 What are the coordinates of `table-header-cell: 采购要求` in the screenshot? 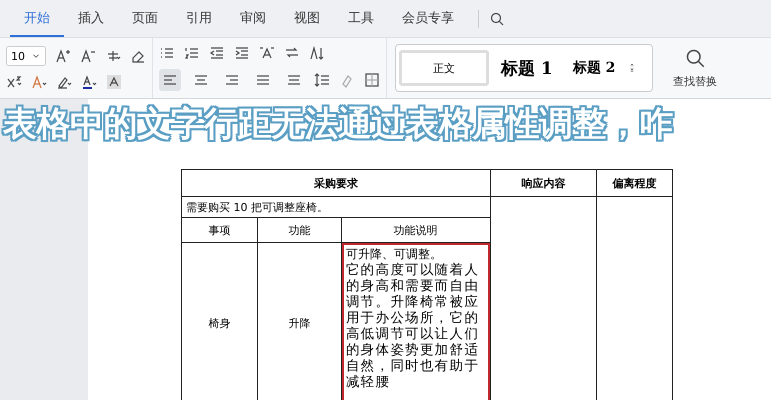 It's located at (336, 183).